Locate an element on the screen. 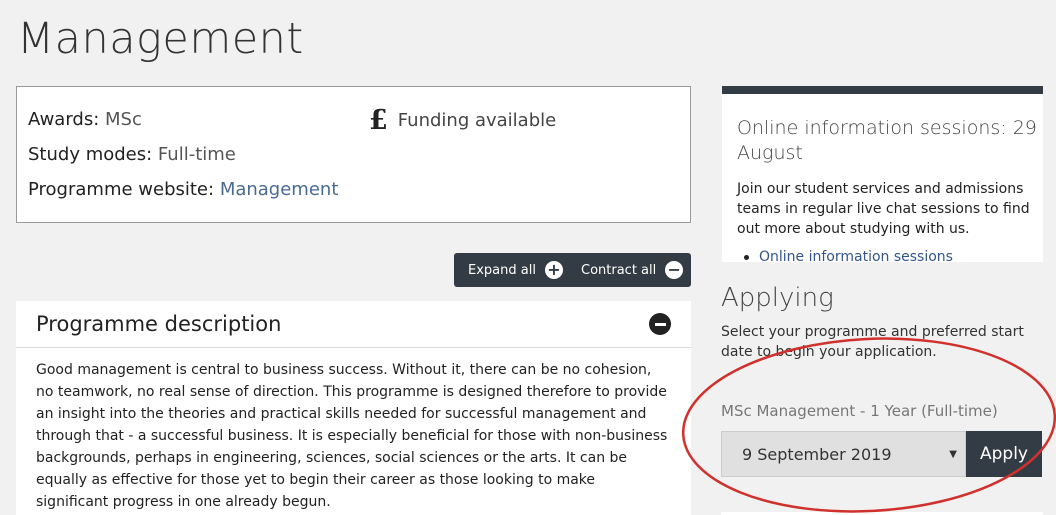 This screenshot has height=515, width=1056. dropdown-caret-icon: ▼ is located at coordinates (953, 454).